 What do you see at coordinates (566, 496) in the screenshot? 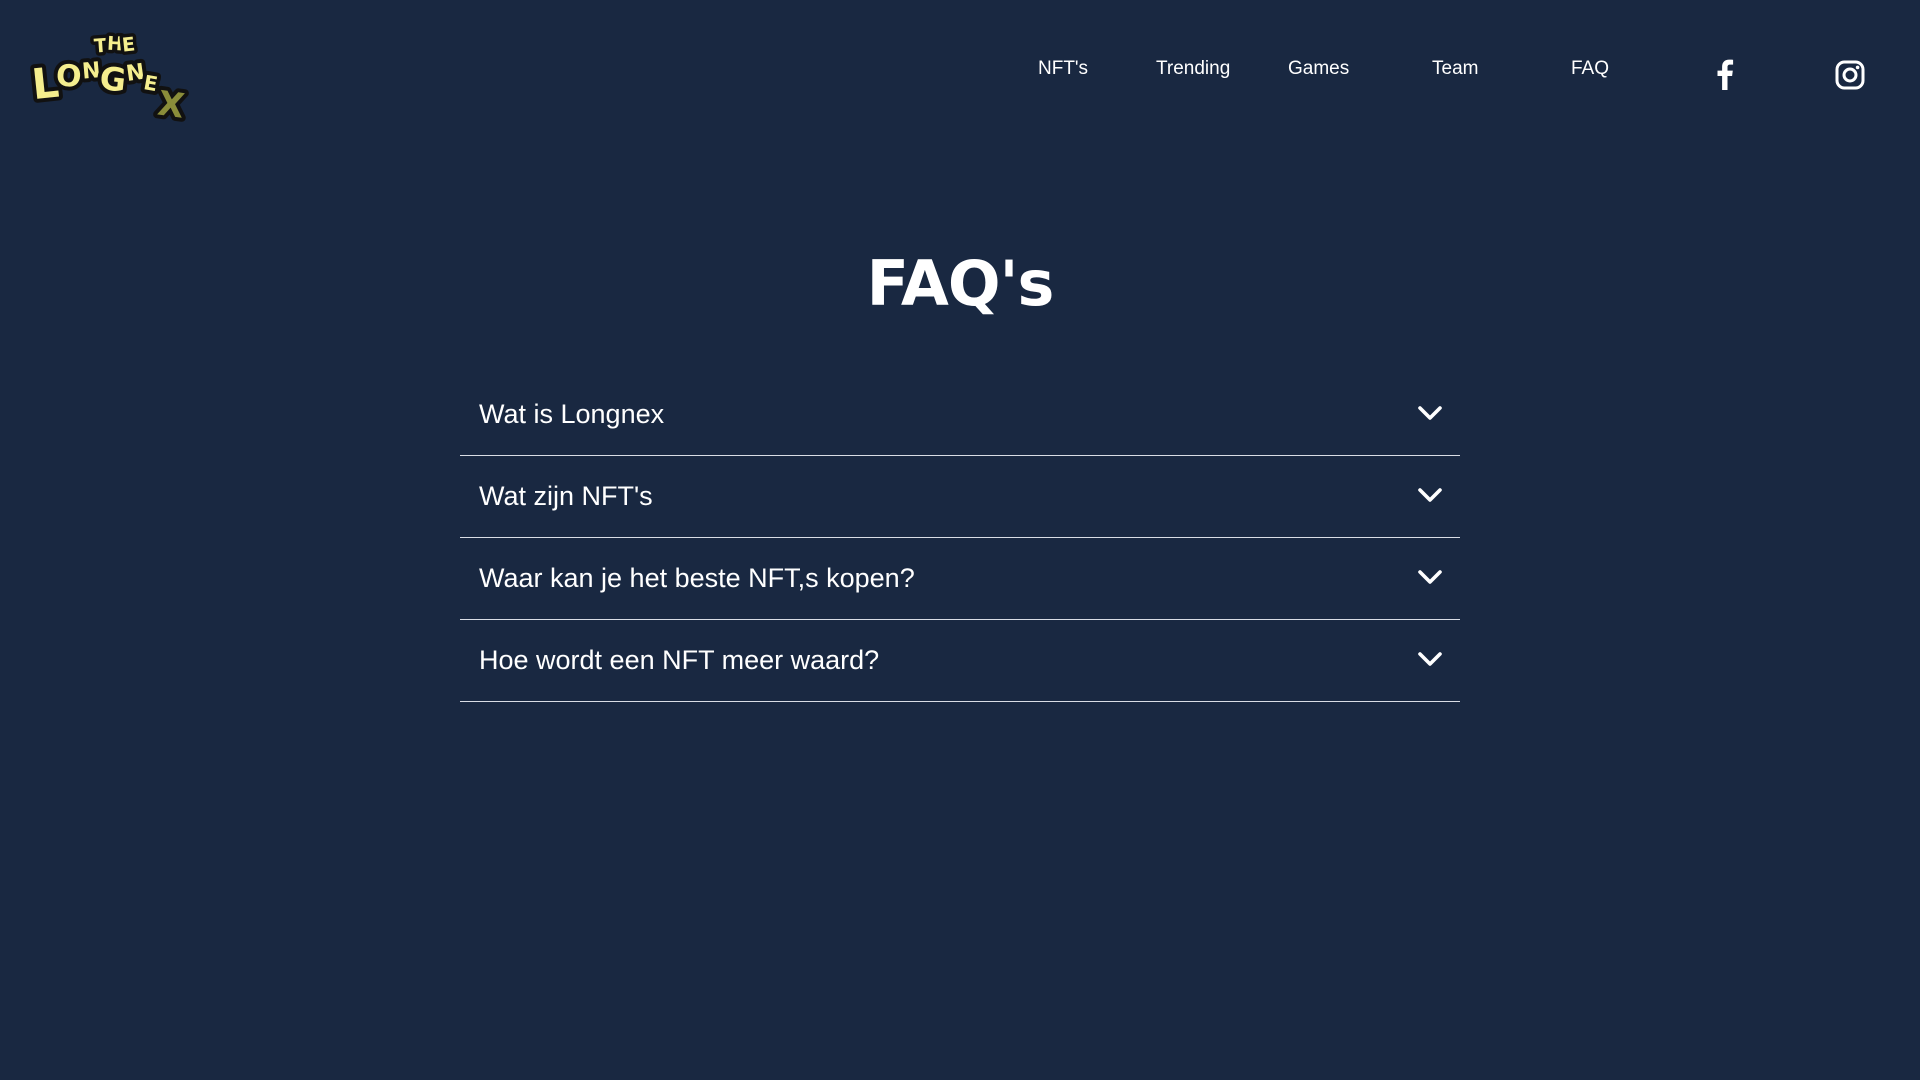
I see `faq-question: Wat zijn NFT's` at bounding box center [566, 496].